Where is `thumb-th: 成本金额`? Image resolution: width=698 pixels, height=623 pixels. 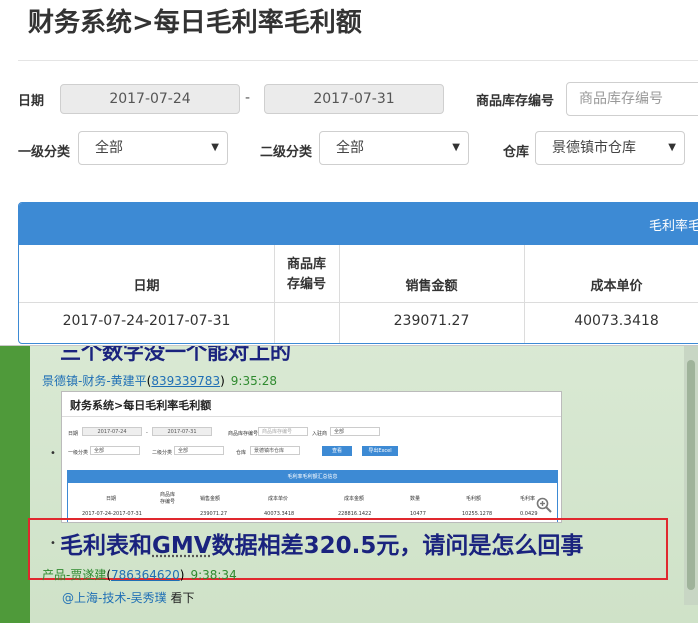
thumb-th: 成本金额 is located at coordinates (354, 498).